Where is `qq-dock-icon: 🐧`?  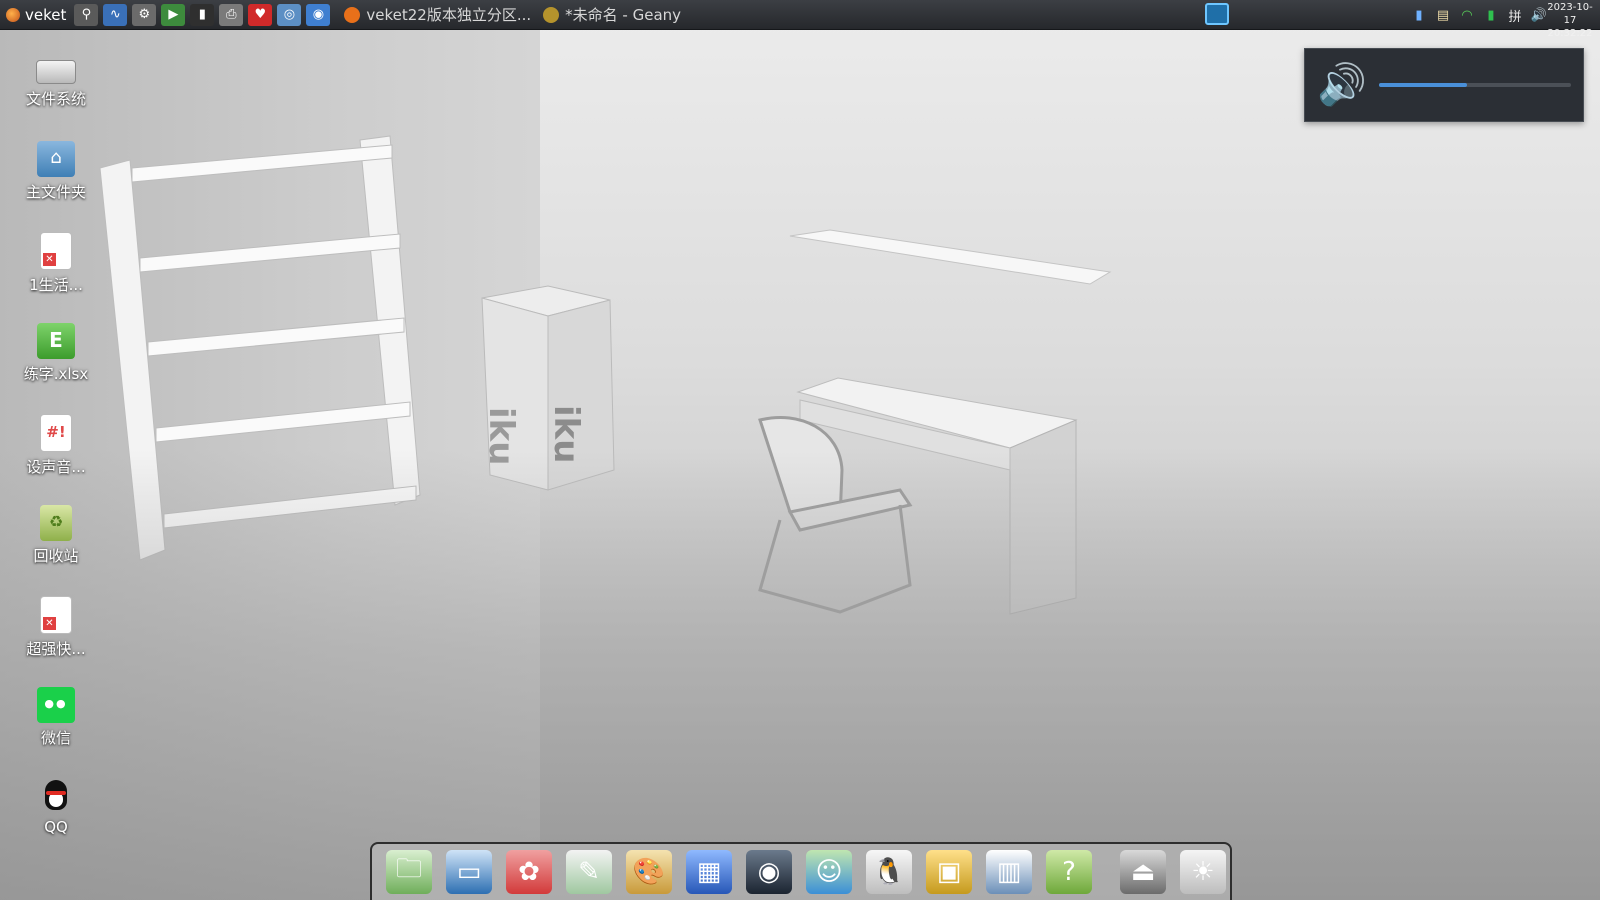
qq-dock-icon: 🐧 is located at coordinates (889, 872).